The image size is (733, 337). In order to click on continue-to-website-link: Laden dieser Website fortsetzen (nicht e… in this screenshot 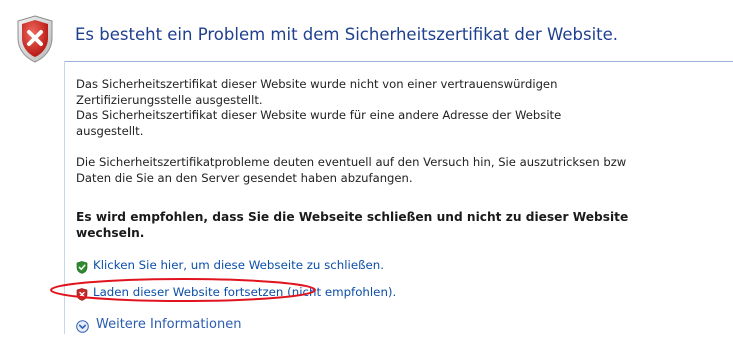, I will do `click(244, 292)`.